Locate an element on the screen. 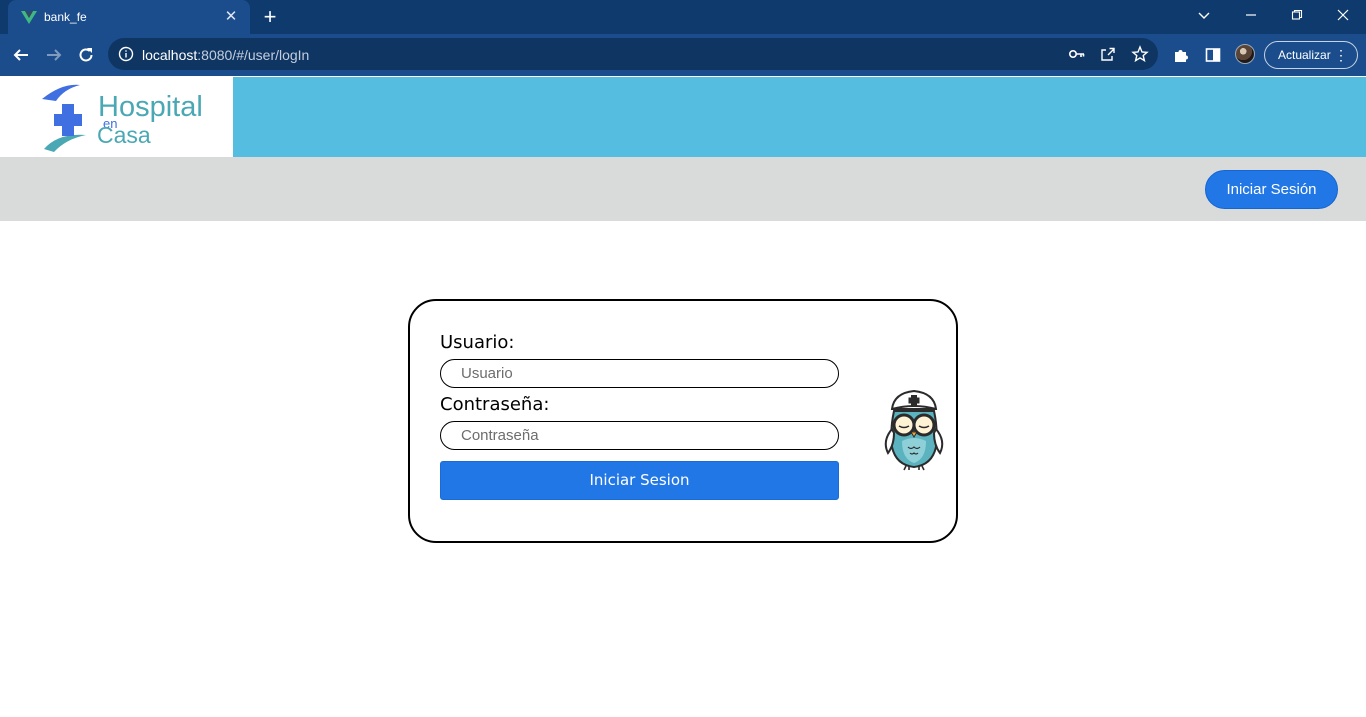 The image size is (1366, 717). login-nav-button: Iniciar Sesión is located at coordinates (1271, 189).